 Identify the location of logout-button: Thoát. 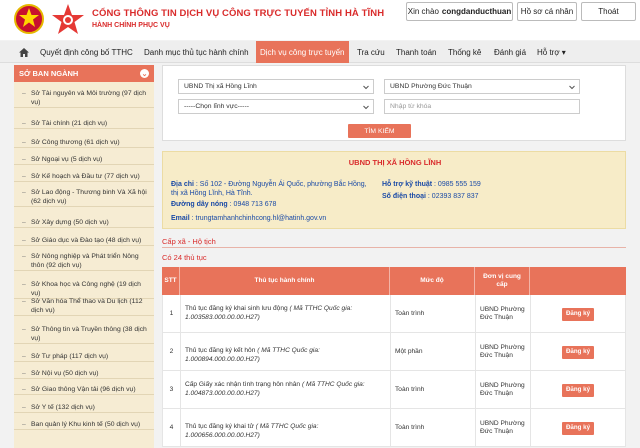
(608, 11).